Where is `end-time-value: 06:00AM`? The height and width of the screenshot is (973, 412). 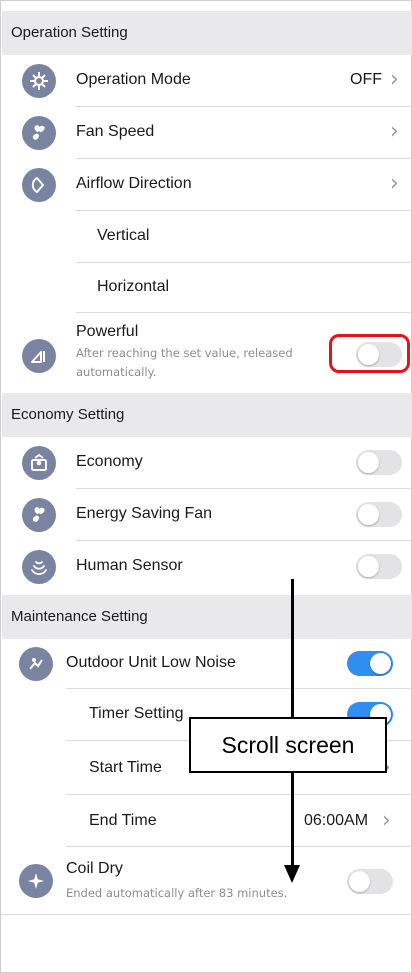 end-time-value: 06:00AM is located at coordinates (336, 820).